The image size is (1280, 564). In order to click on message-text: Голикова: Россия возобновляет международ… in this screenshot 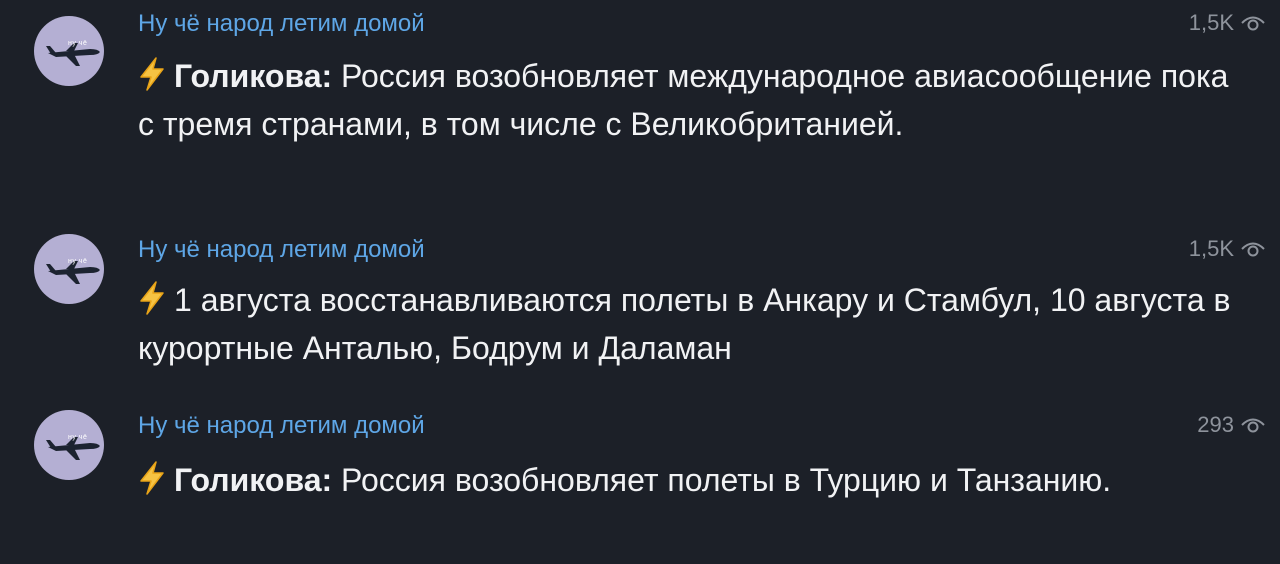, I will do `click(693, 100)`.